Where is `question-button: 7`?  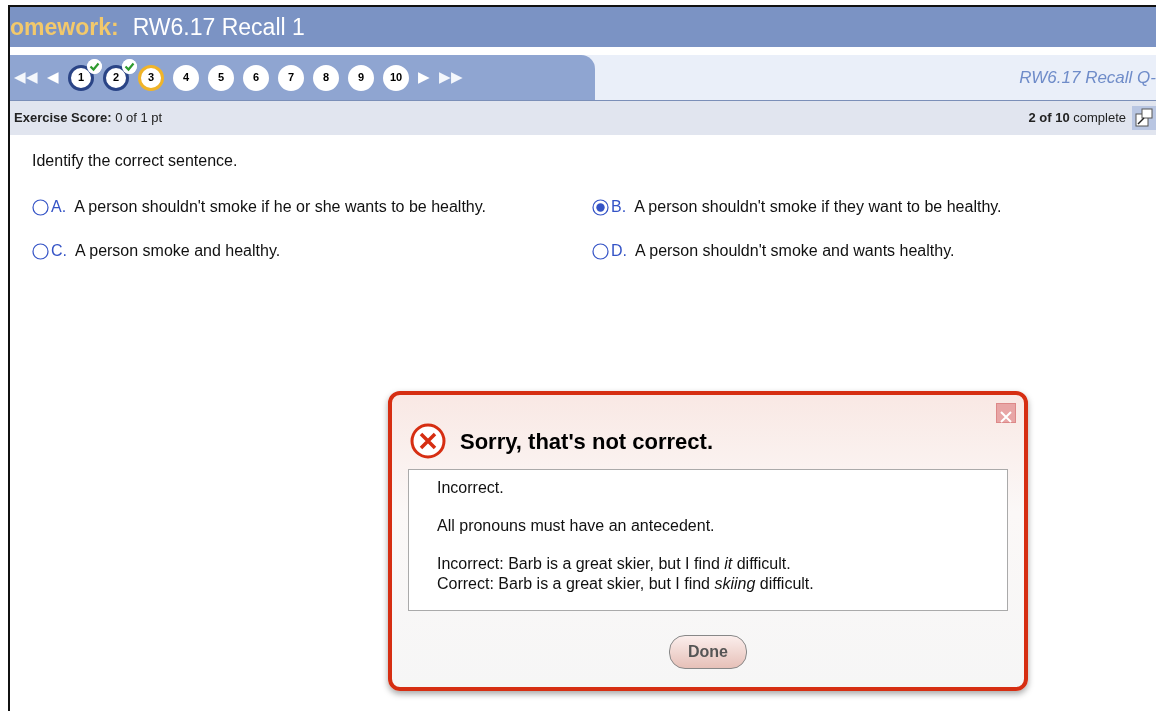 question-button: 7 is located at coordinates (291, 77).